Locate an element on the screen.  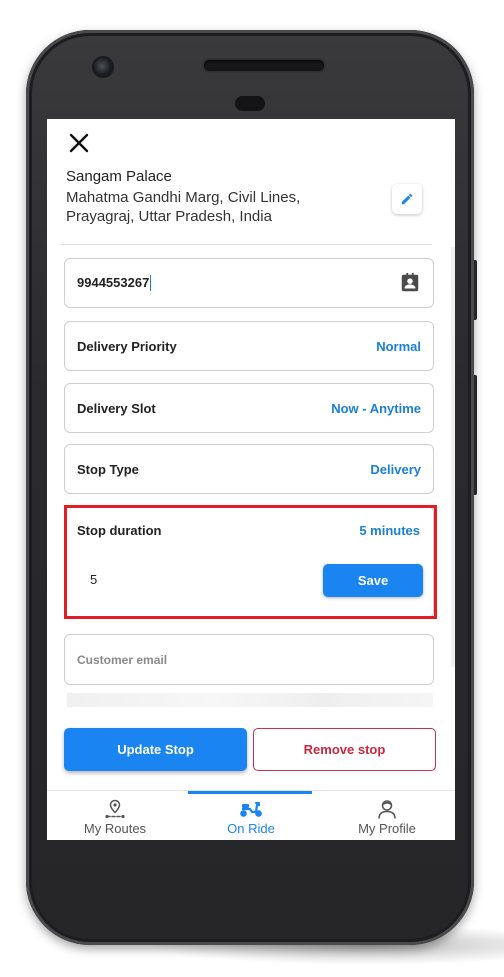
delivery-slot-label: Delivery Slot is located at coordinates (116, 408).